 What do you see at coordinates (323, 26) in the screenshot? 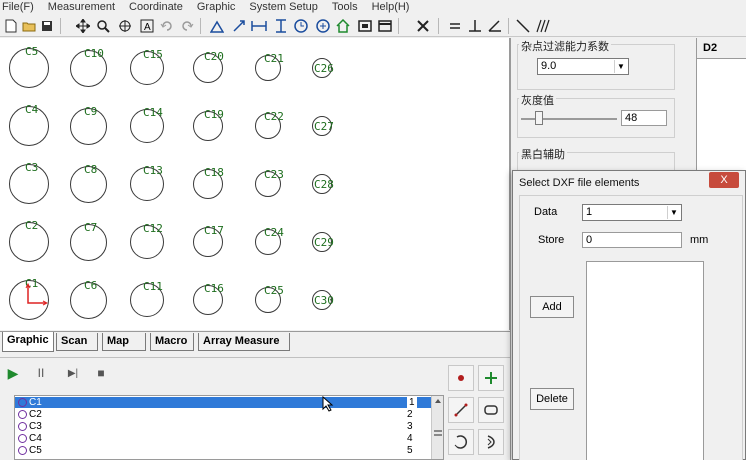
I see `mirror-icon` at bounding box center [323, 26].